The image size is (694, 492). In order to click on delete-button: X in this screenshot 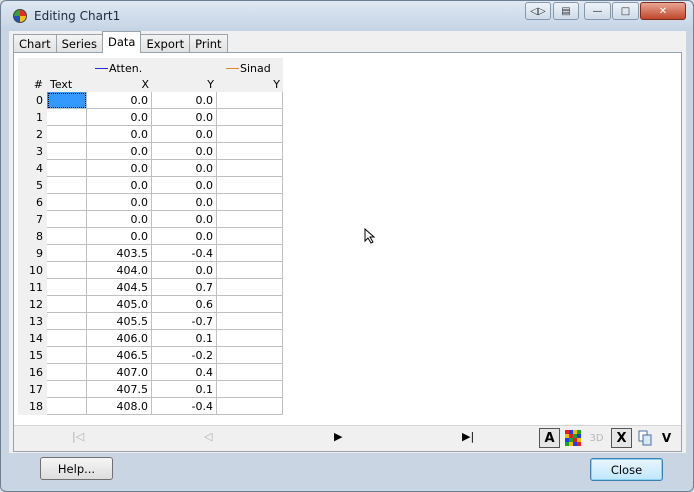, I will do `click(621, 438)`.